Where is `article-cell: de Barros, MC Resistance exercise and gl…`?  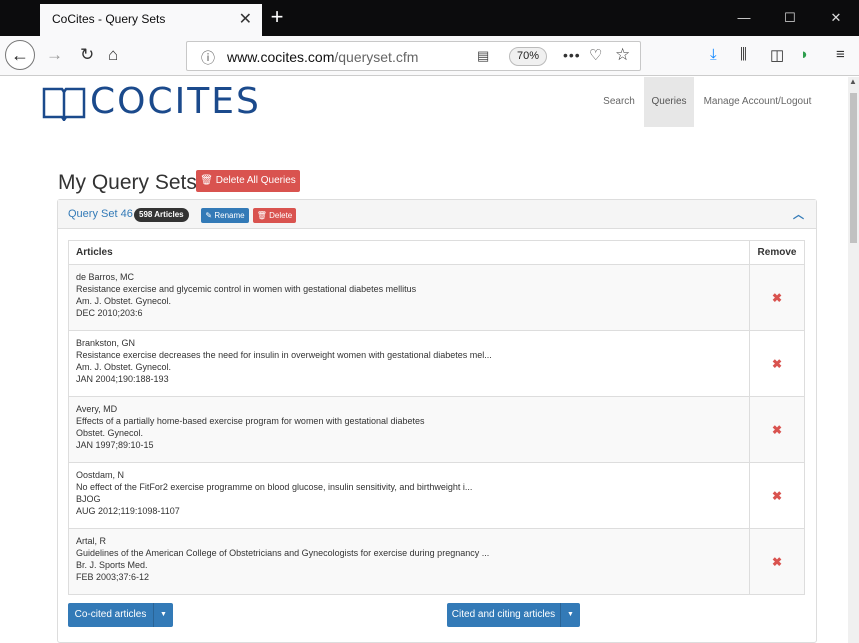 article-cell: de Barros, MC Resistance exercise and gl… is located at coordinates (409, 297).